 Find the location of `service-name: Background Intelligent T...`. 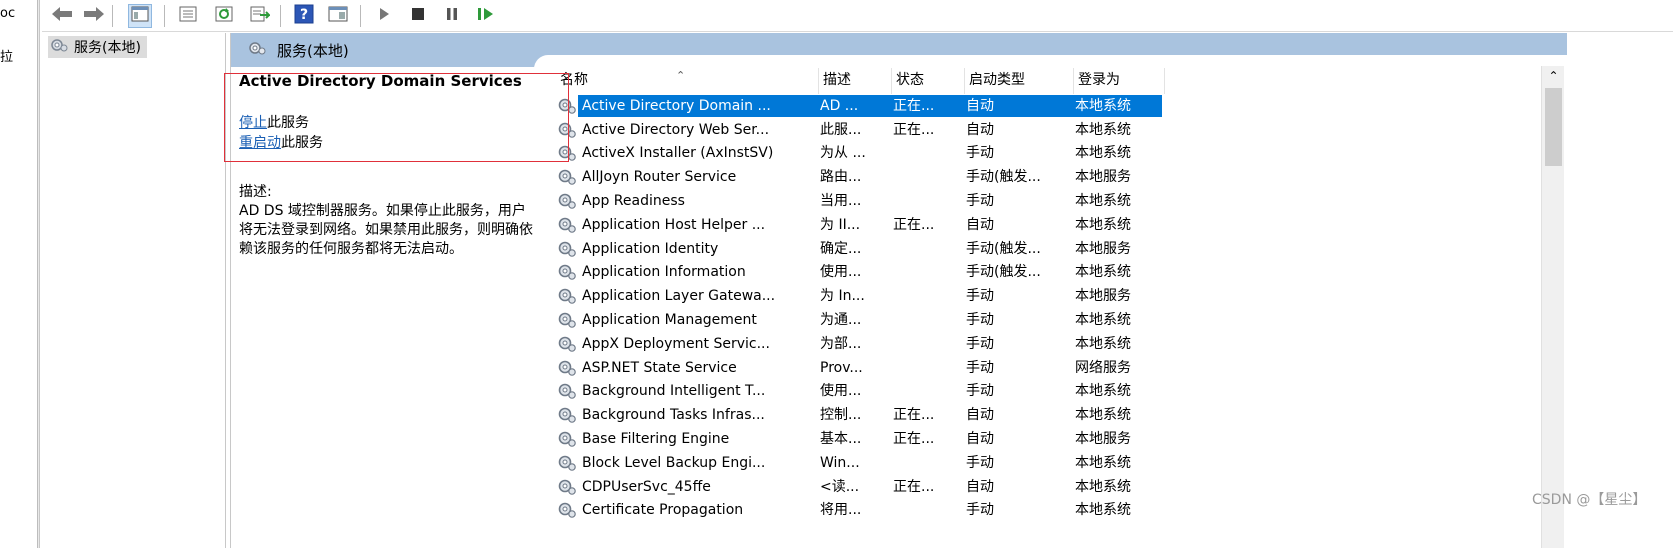

service-name: Background Intelligent T... is located at coordinates (674, 391).